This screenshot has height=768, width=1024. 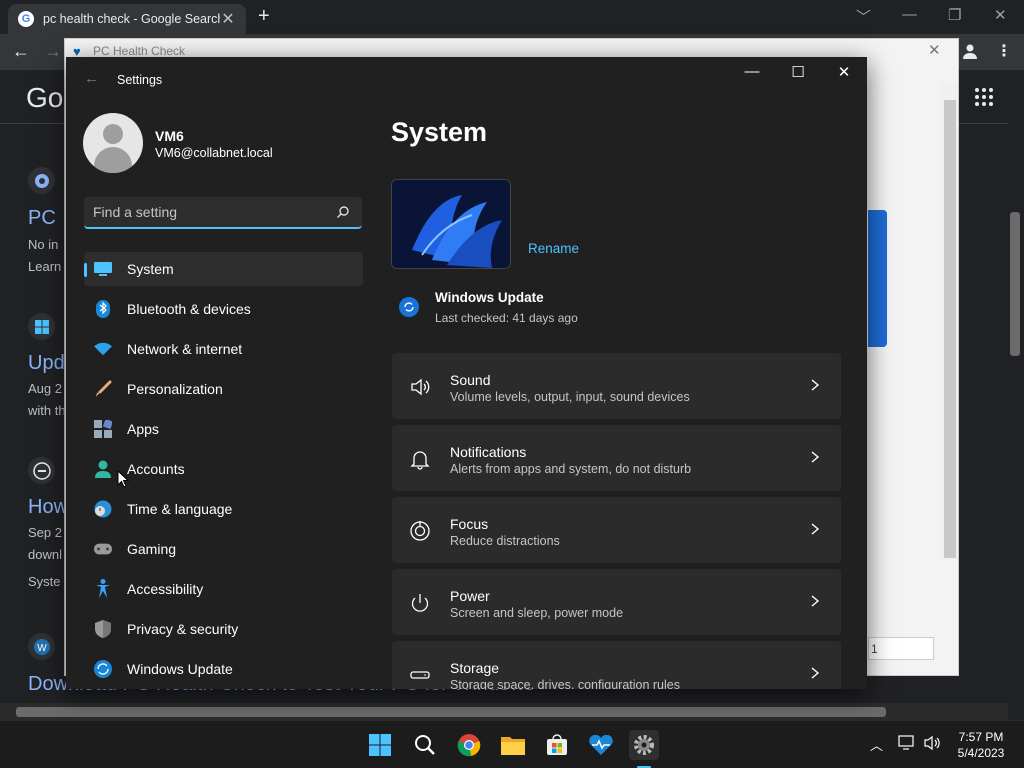 I want to click on result-title: How, so click(x=48, y=507).